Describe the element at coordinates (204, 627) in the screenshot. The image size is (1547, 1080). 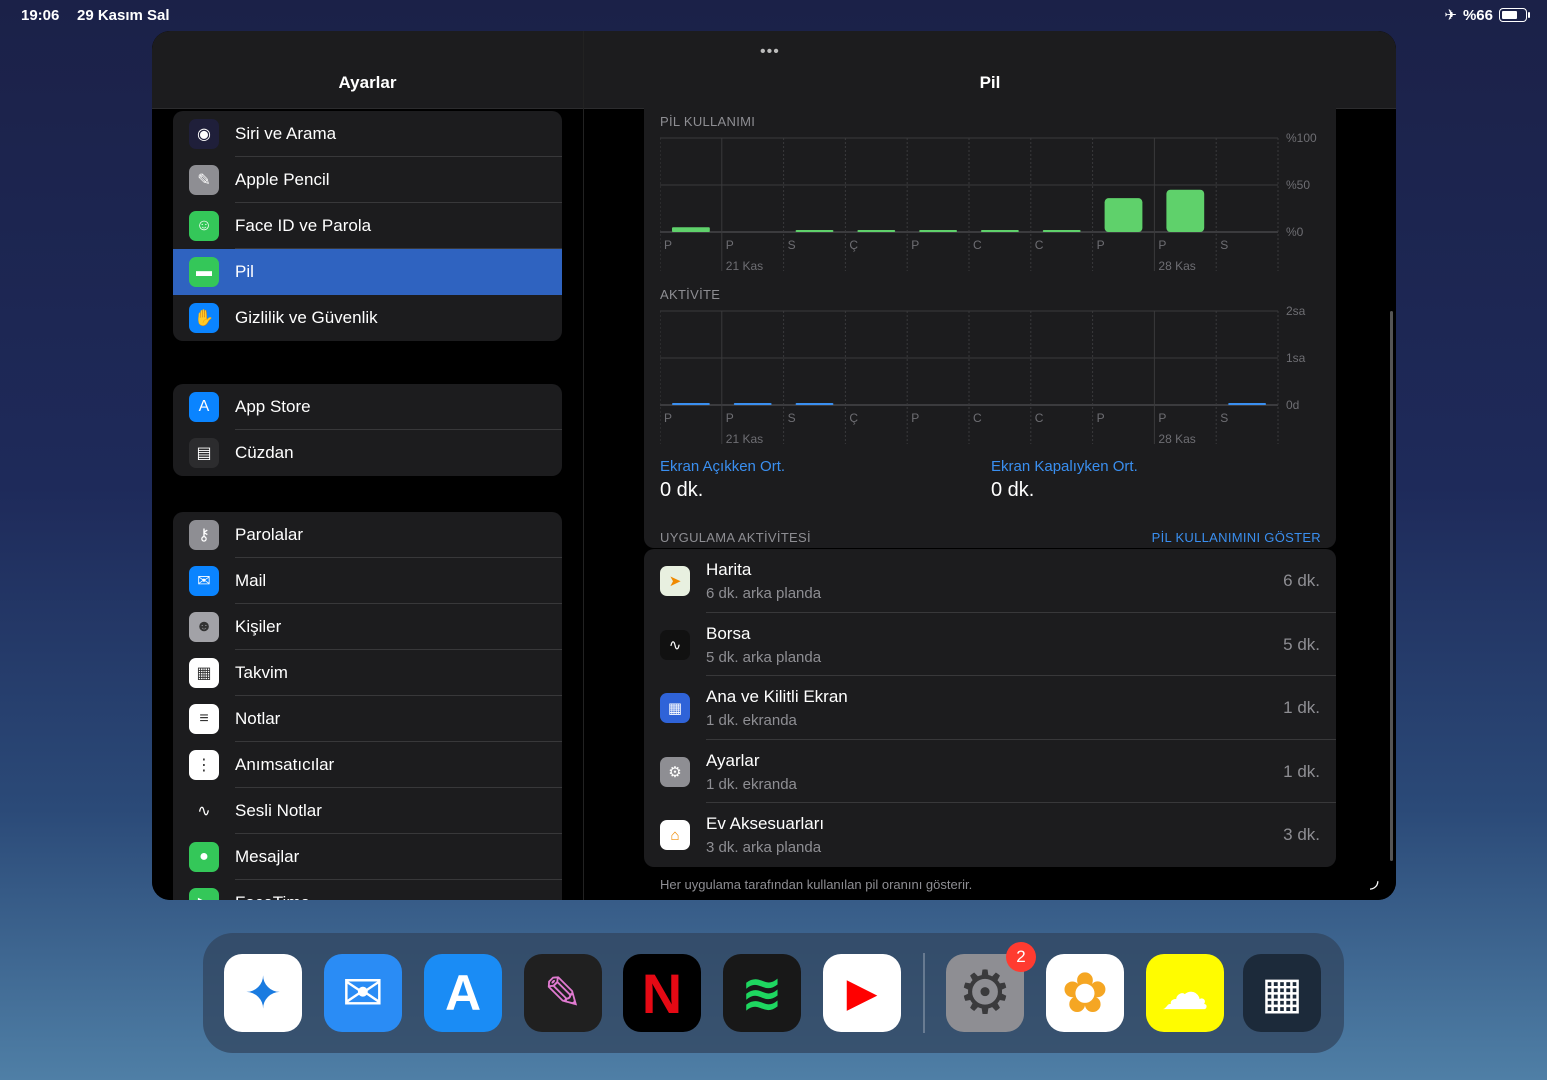
I see `contacts-icon: ☻` at that location.